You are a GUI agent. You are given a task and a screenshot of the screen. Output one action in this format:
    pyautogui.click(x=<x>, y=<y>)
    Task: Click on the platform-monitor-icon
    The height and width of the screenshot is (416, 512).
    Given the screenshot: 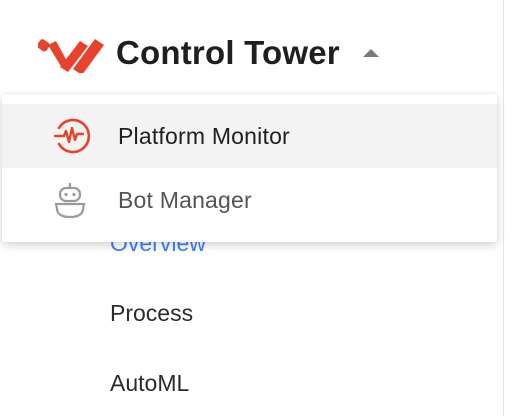 What is the action you would take?
    pyautogui.click(x=71, y=136)
    